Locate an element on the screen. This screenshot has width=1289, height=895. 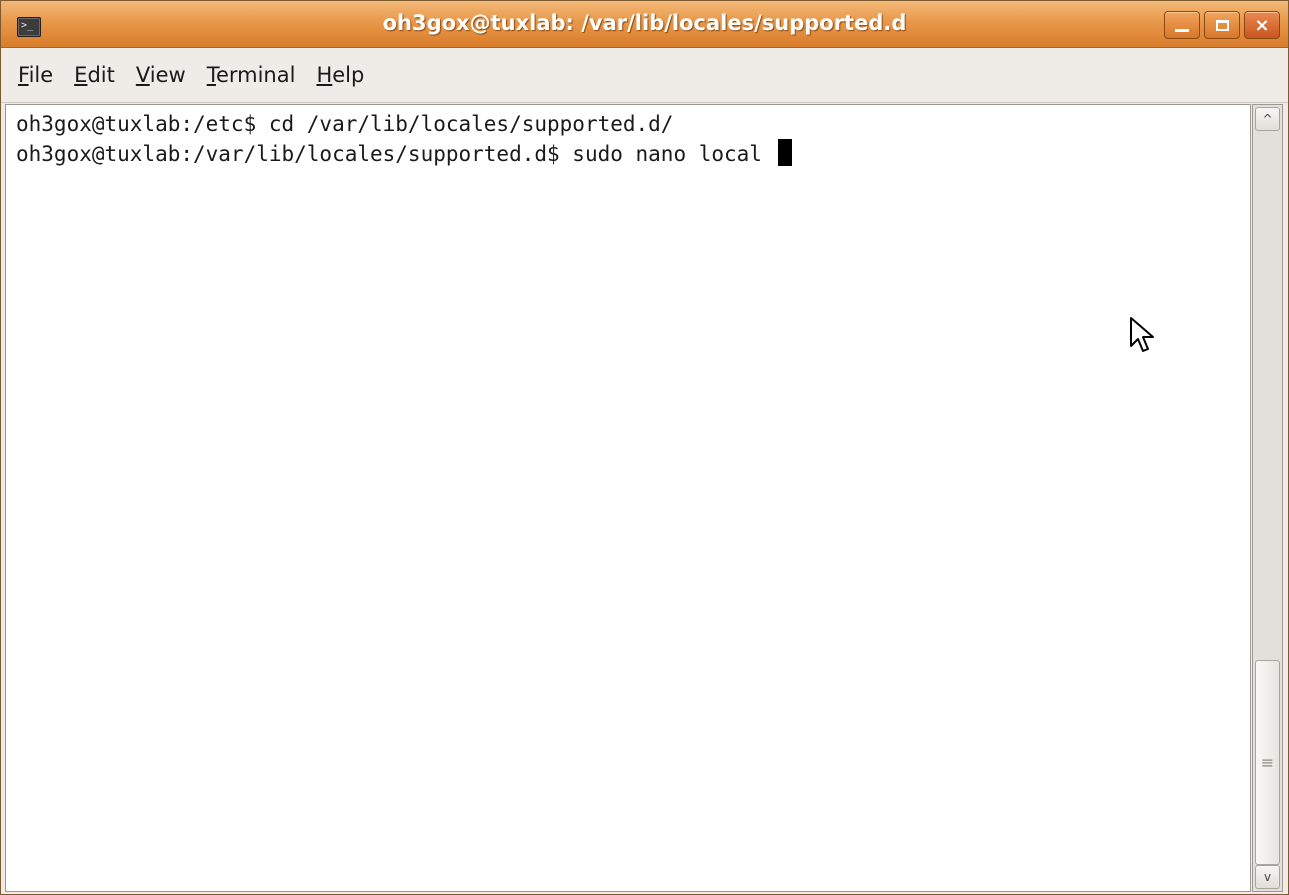
mouse-pointer-icon is located at coordinates (1142, 334).